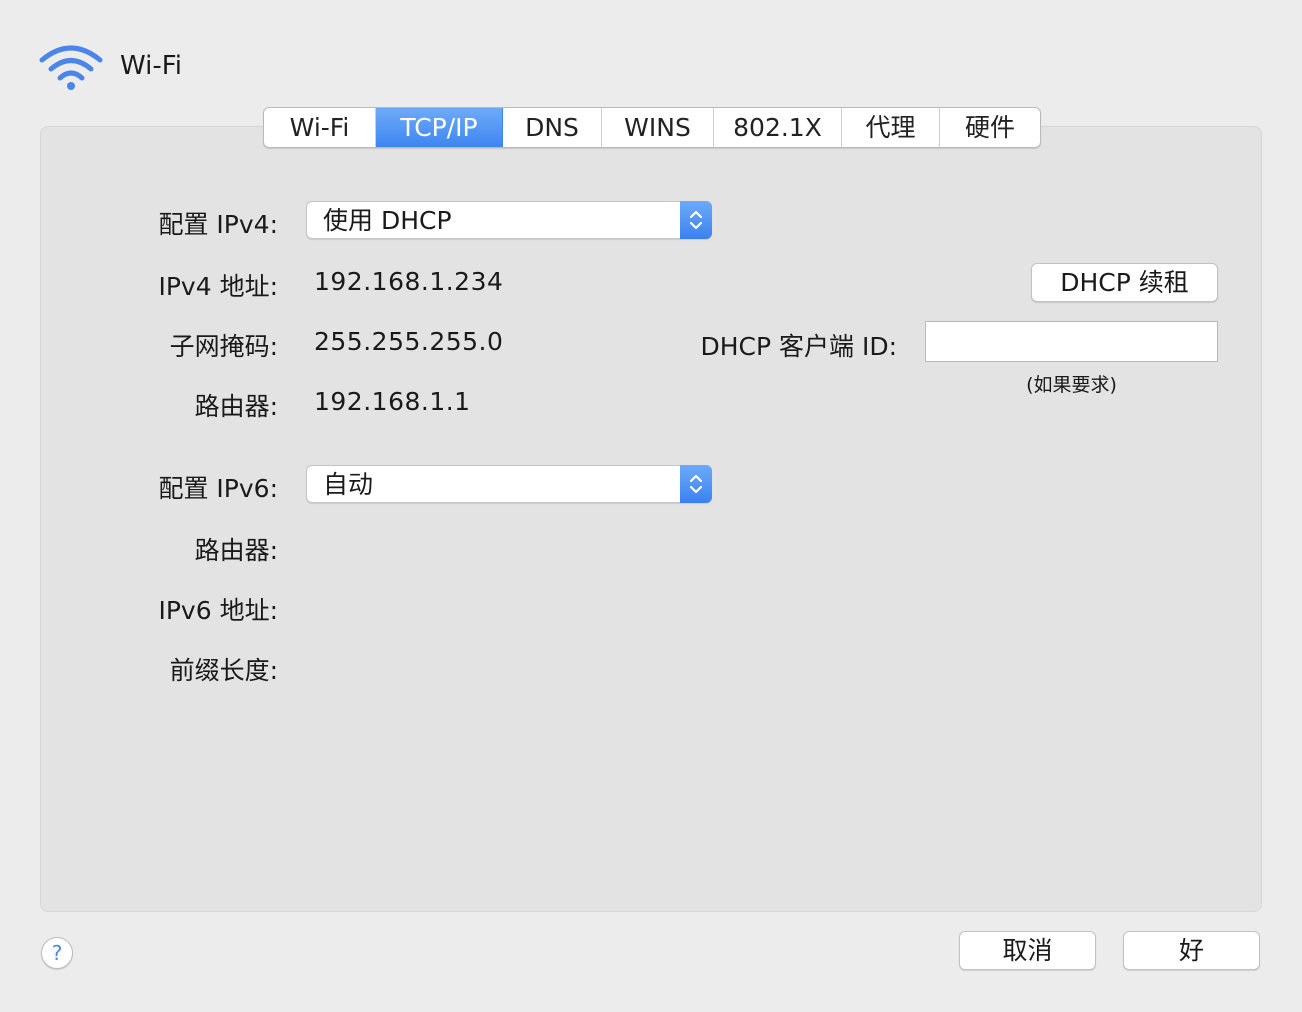 Image resolution: width=1302 pixels, height=1012 pixels. What do you see at coordinates (151, 66) in the screenshot?
I see `window-title: Wi-Fi` at bounding box center [151, 66].